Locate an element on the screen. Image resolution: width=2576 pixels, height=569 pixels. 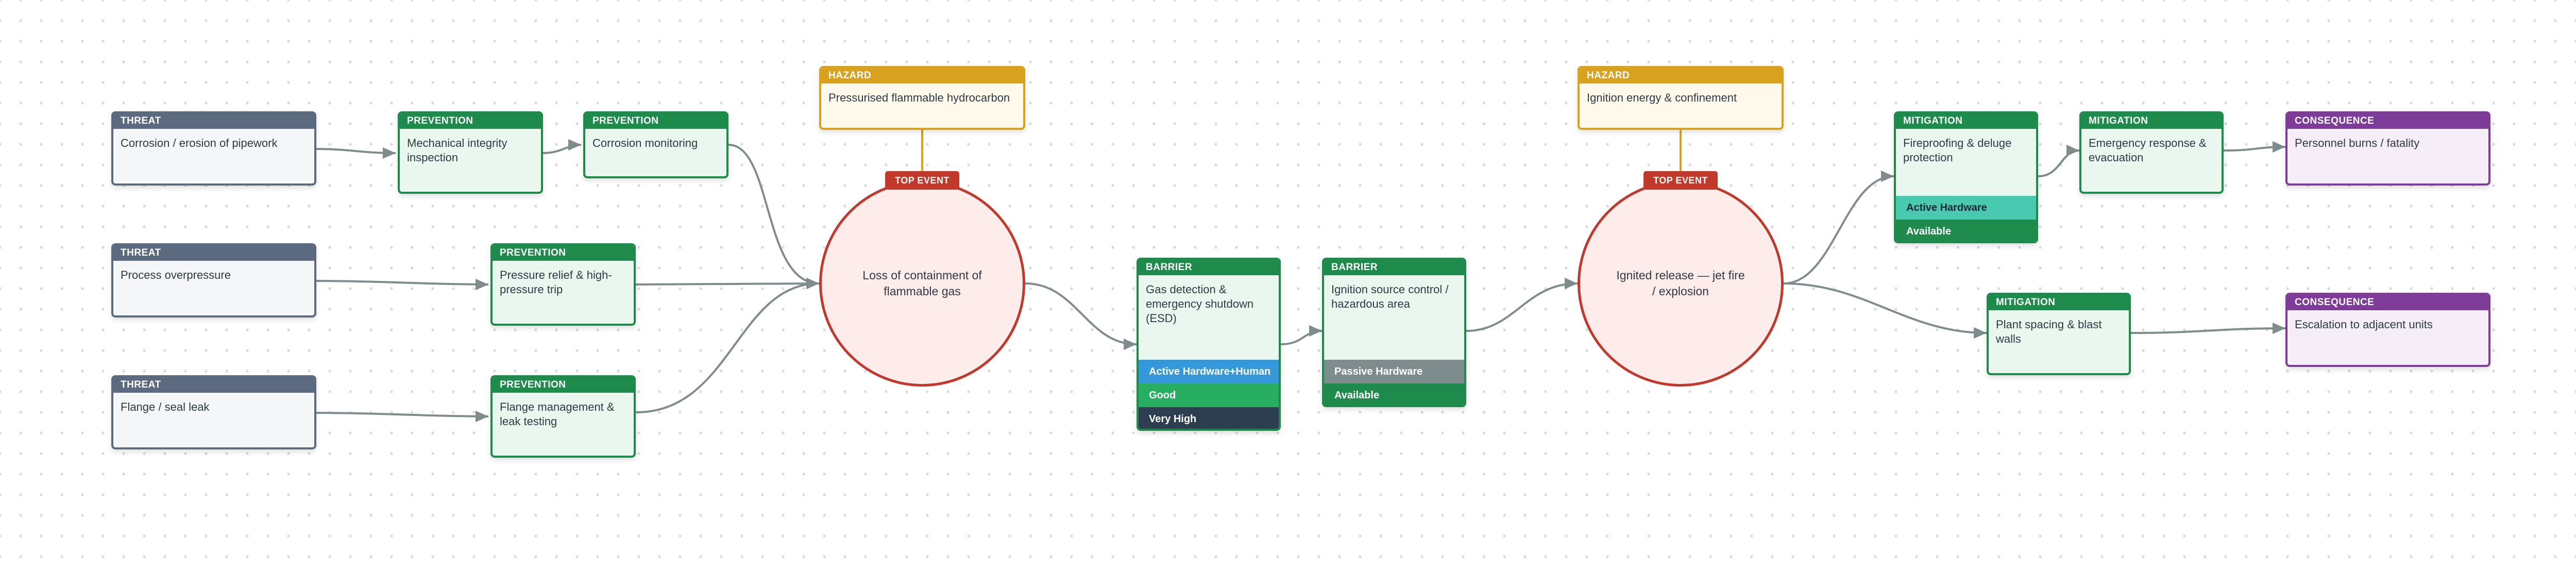
threat-text: Corrosion / erosion of pipework is located at coordinates (199, 143).